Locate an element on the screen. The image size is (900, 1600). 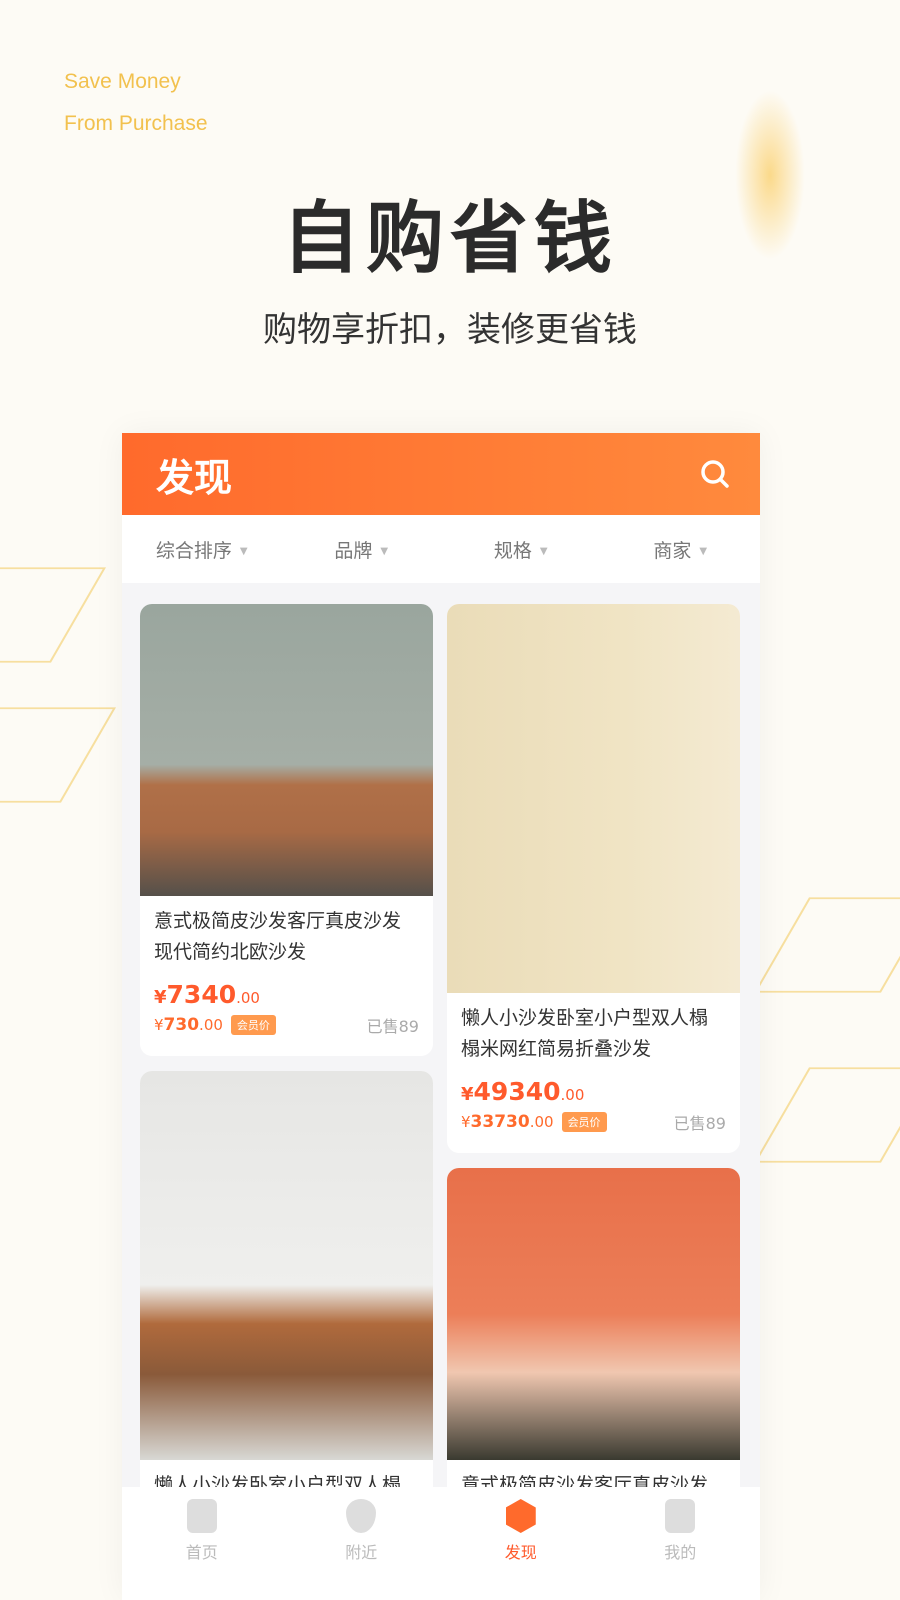
nav-mine: 我的 is located at coordinates (681, 1549).